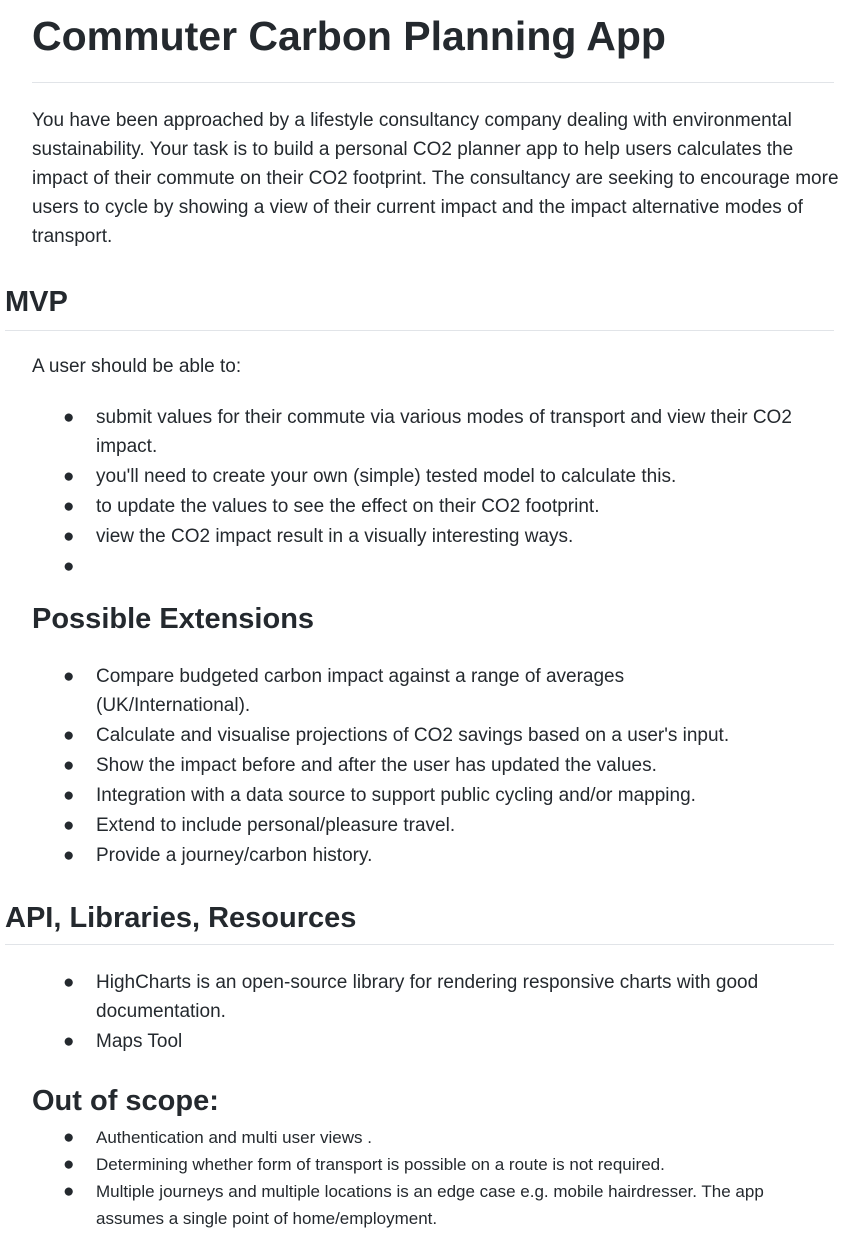  Describe the element at coordinates (349, 36) in the screenshot. I see `page-title: Commuter Carbon Planning App` at that location.